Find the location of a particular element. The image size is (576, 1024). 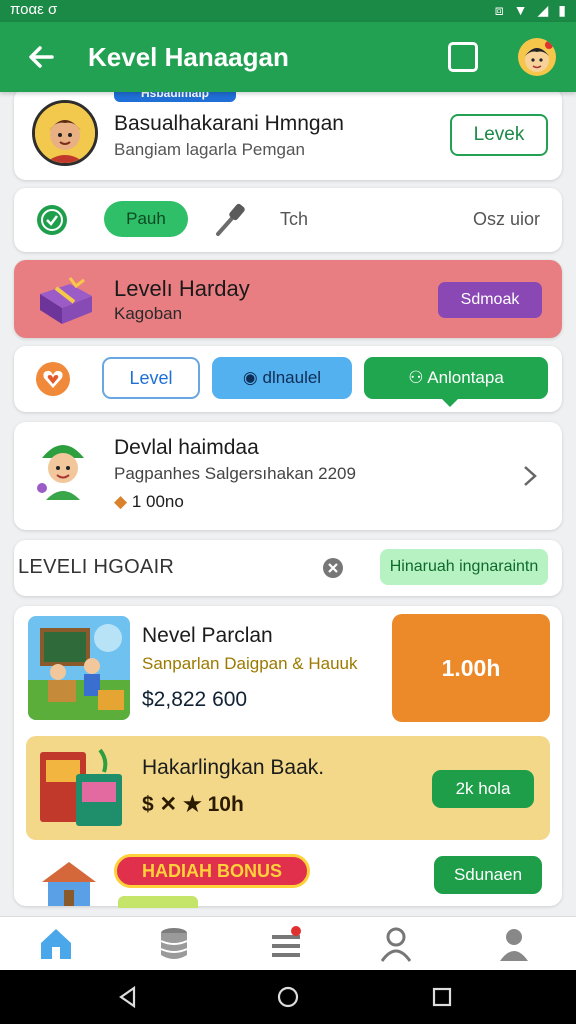

filter-row: Pauh Tch Osz uior is located at coordinates (288, 220).